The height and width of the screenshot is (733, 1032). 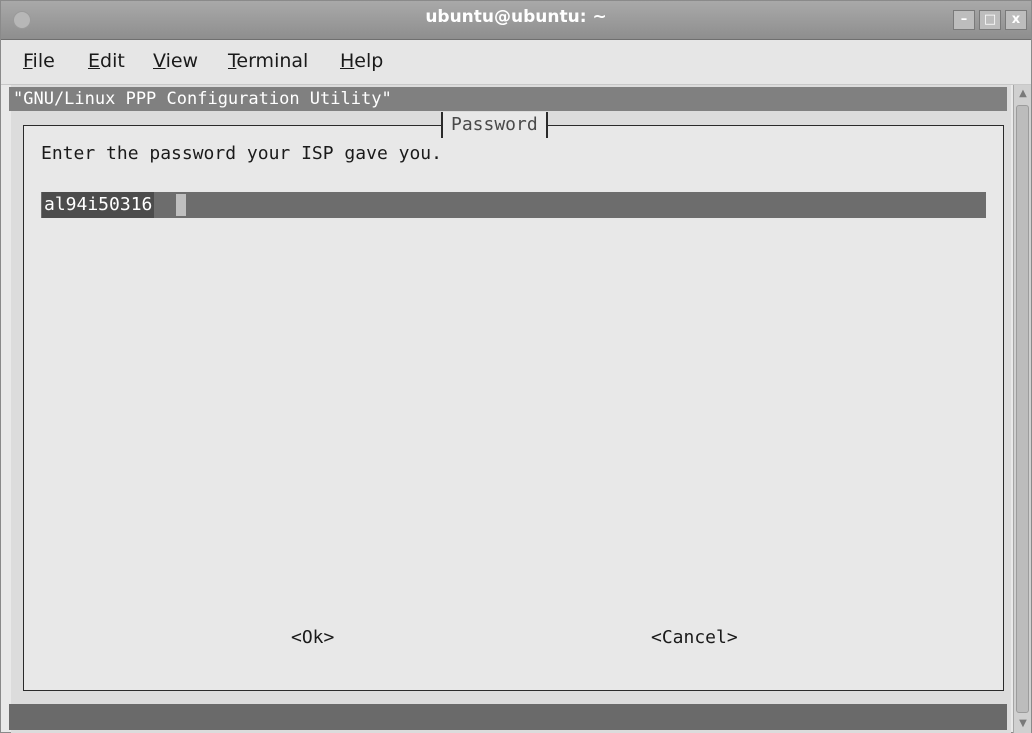 What do you see at coordinates (347, 61) in the screenshot?
I see `menu-help-mnemonic: H` at bounding box center [347, 61].